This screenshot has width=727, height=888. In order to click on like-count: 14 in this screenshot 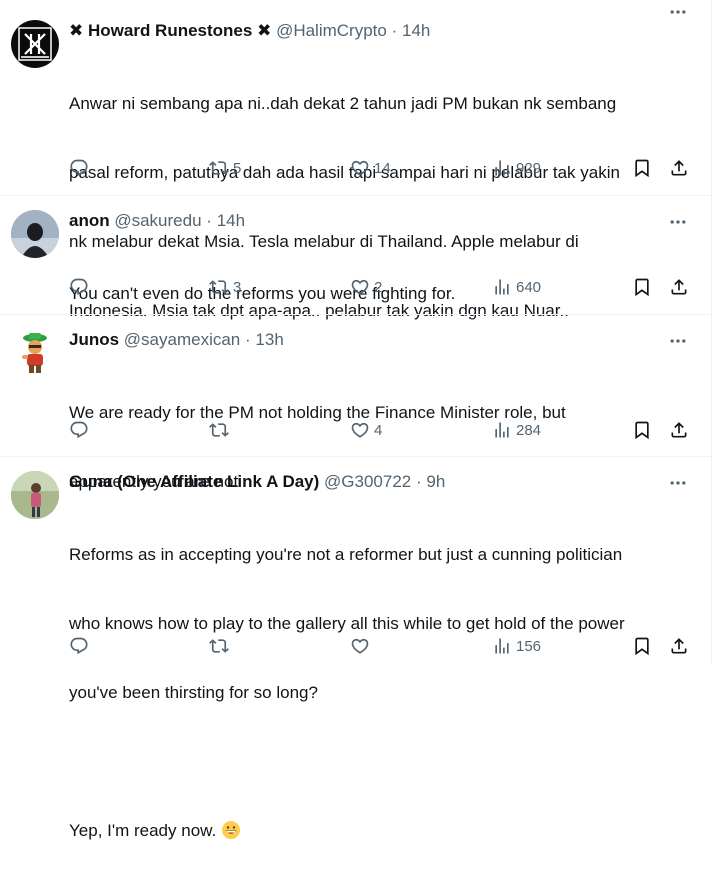, I will do `click(382, 168)`.